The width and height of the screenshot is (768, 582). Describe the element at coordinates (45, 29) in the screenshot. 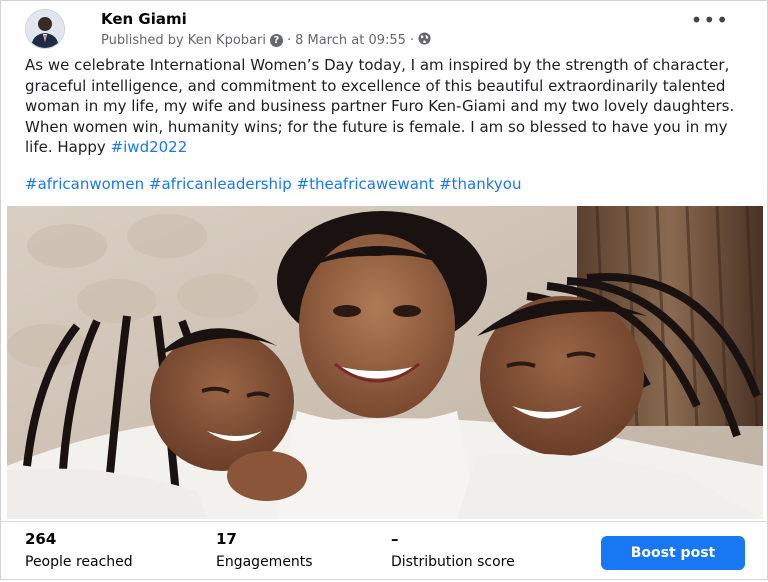

I see `avatar` at that location.